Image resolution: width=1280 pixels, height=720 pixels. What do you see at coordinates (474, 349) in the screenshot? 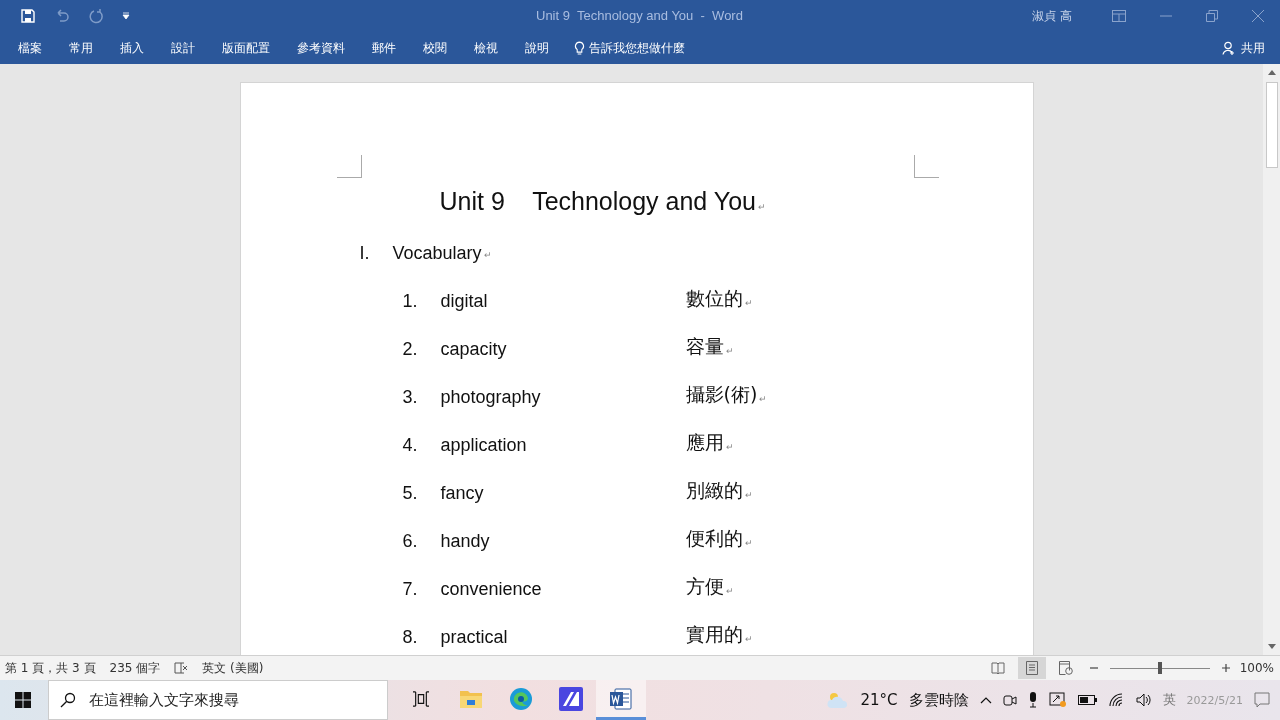
I see `vocabulary-word: capacity` at bounding box center [474, 349].